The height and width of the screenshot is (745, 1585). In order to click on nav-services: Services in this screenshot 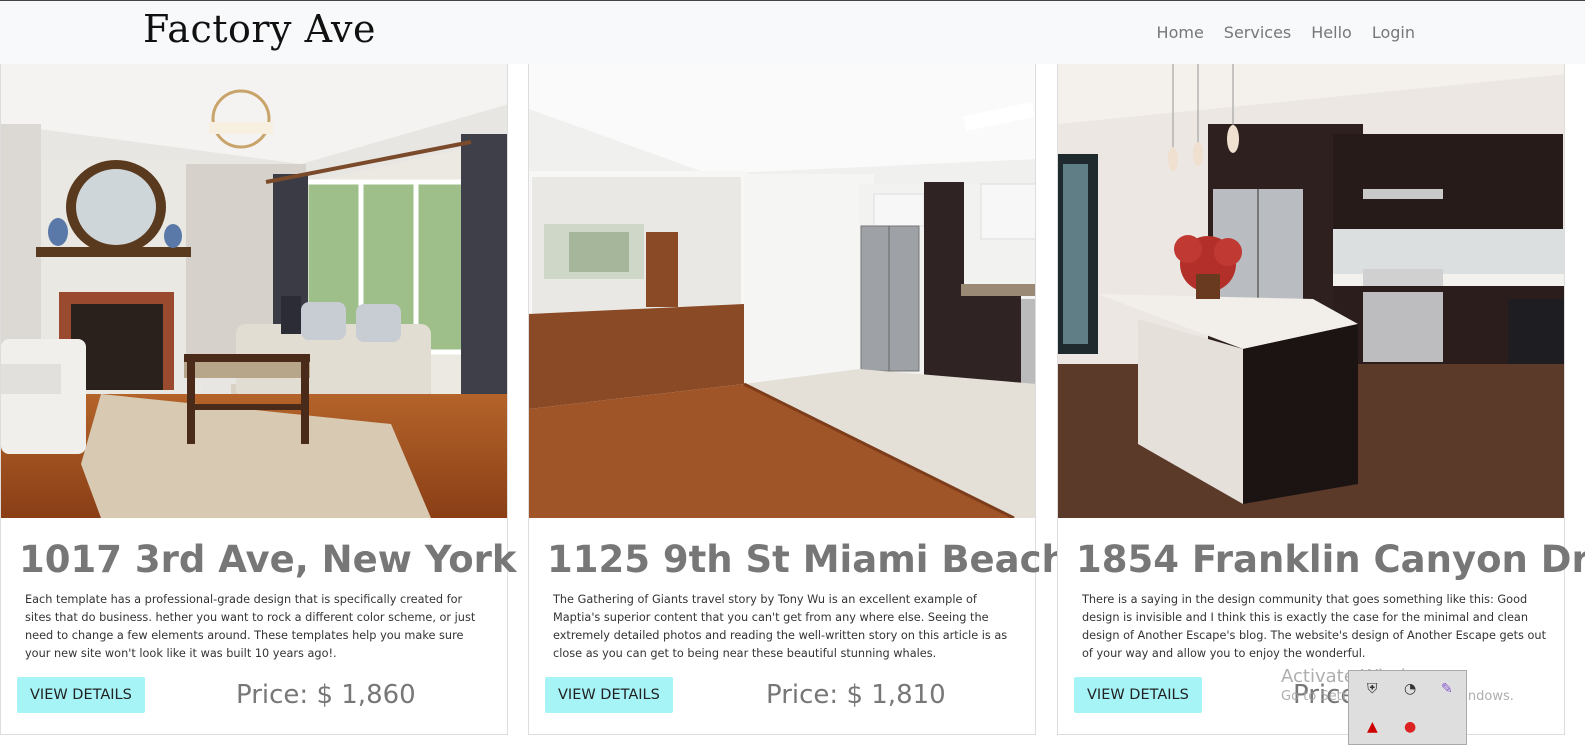, I will do `click(1257, 32)`.